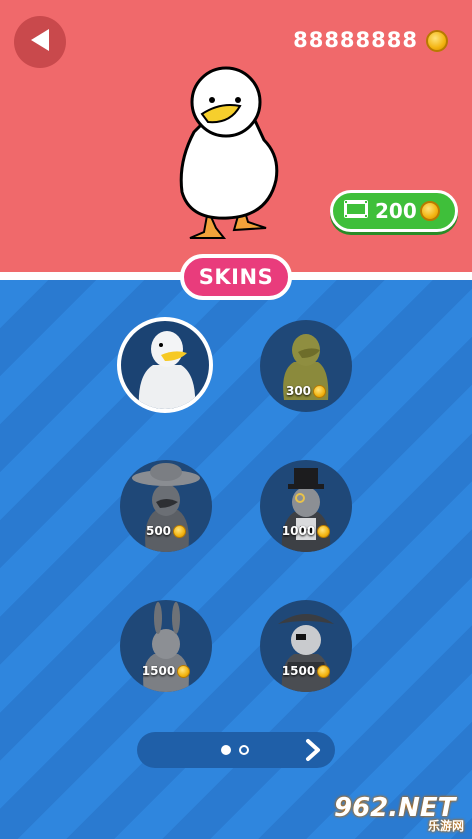 This screenshot has width=472, height=839. I want to click on white-duck-icon, so click(229, 152).